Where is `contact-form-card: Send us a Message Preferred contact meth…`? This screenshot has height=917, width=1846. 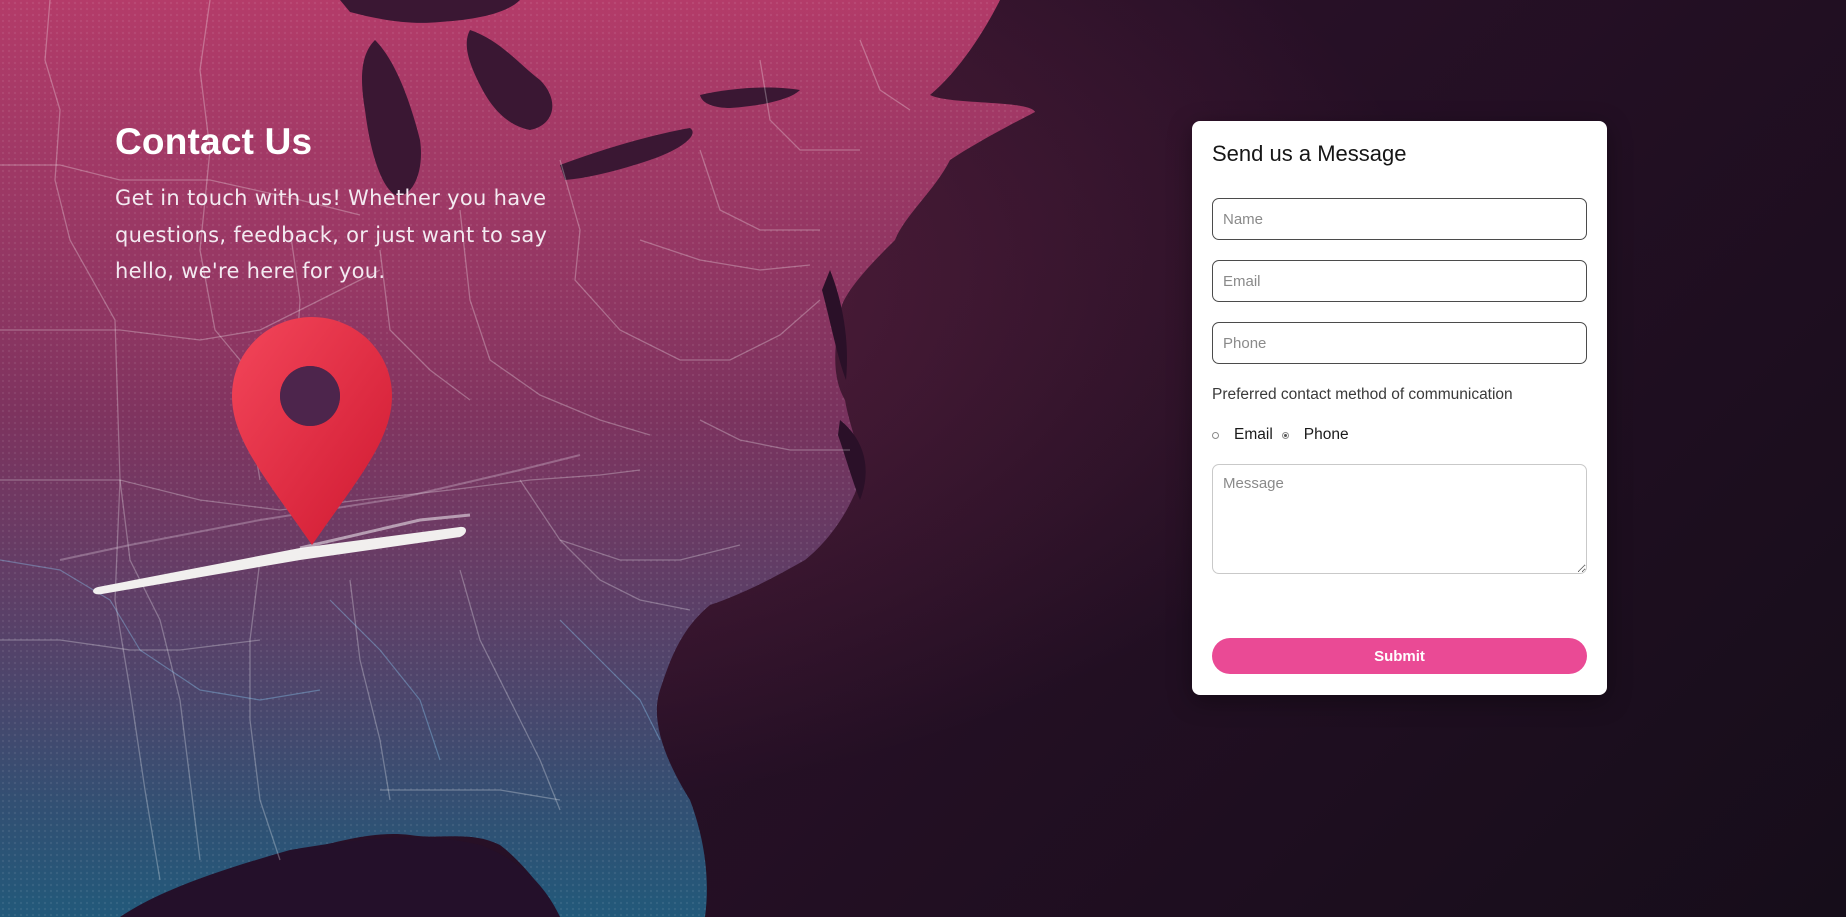 contact-form-card: Send us a Message Preferred contact meth… is located at coordinates (1399, 408).